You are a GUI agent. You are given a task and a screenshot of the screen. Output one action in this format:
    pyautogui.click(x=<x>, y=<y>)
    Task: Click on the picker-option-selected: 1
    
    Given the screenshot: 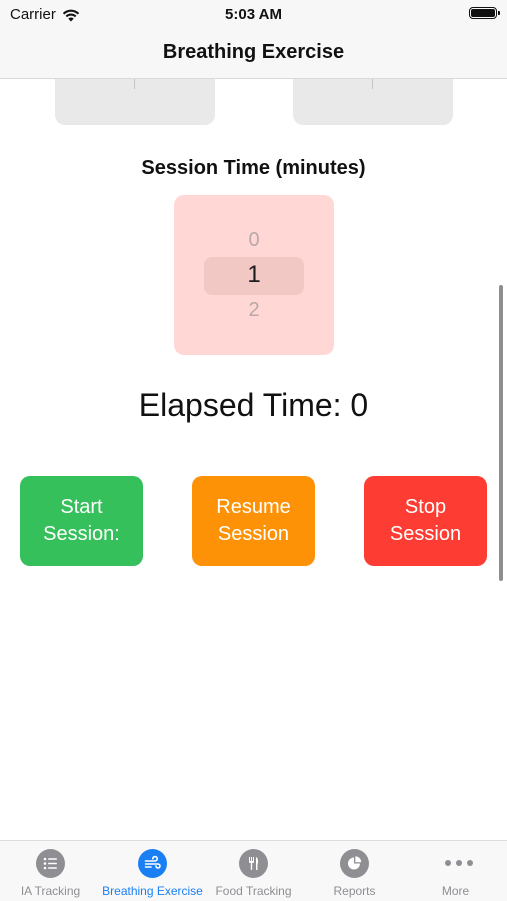 What is the action you would take?
    pyautogui.click(x=254, y=275)
    